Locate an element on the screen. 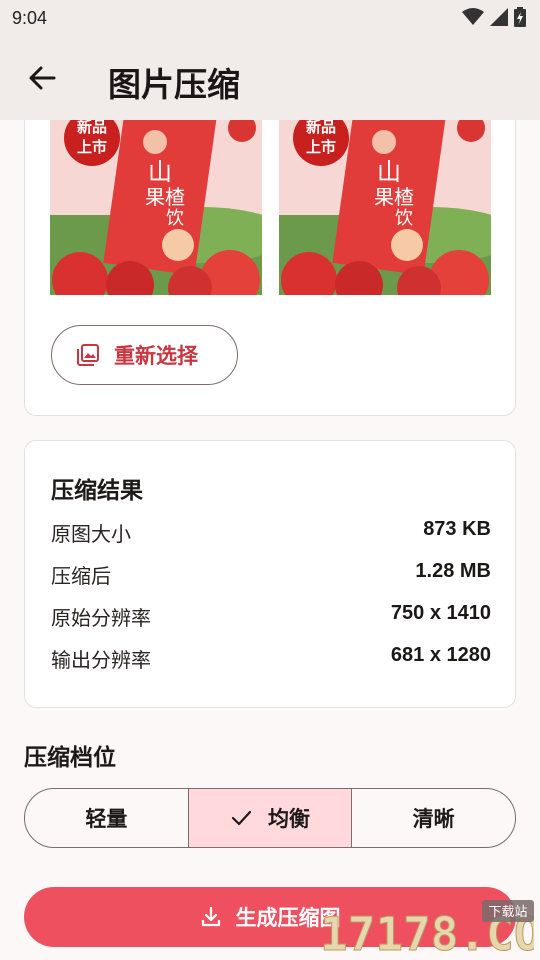  status-icons is located at coordinates (494, 17).